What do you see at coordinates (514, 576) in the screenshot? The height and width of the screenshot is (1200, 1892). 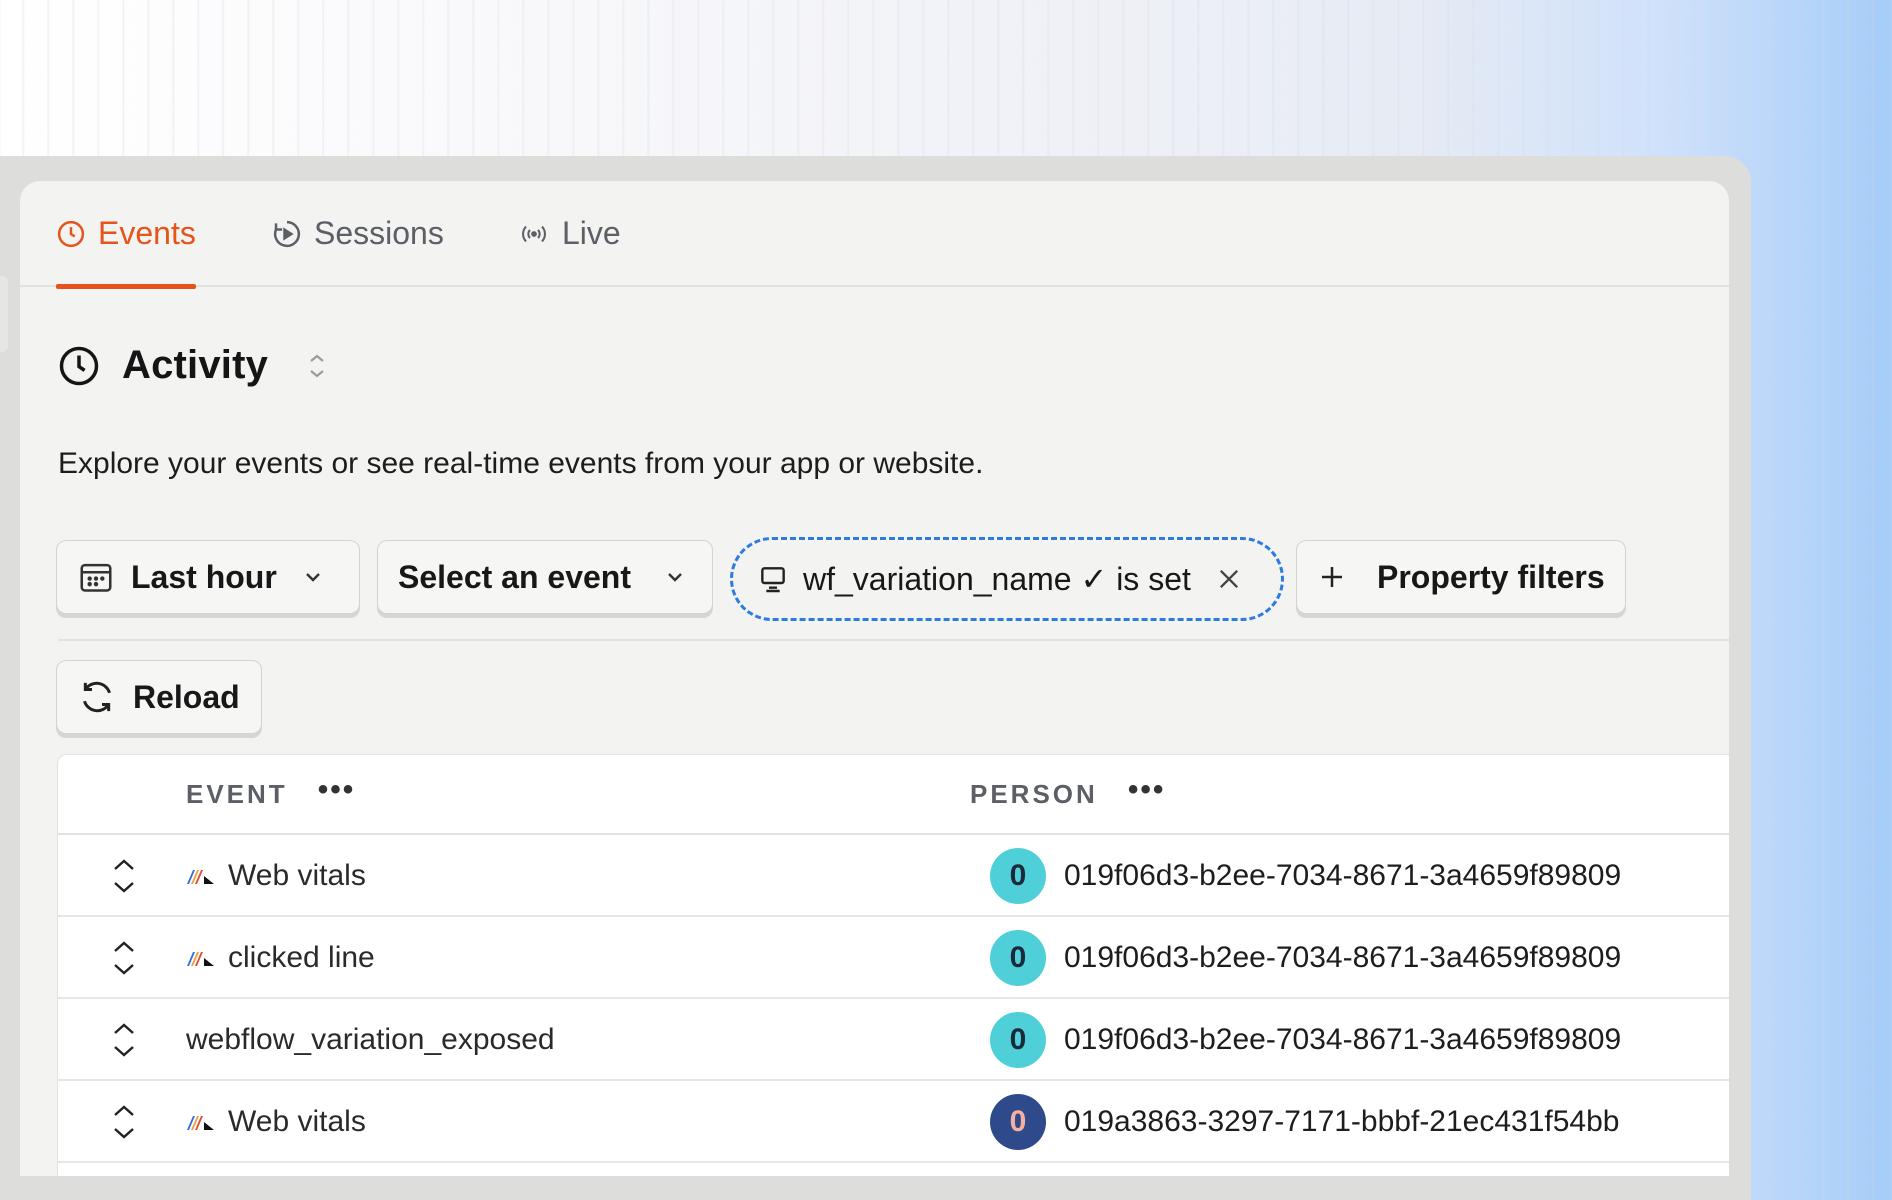 I see `event-select-label: Select an event` at bounding box center [514, 576].